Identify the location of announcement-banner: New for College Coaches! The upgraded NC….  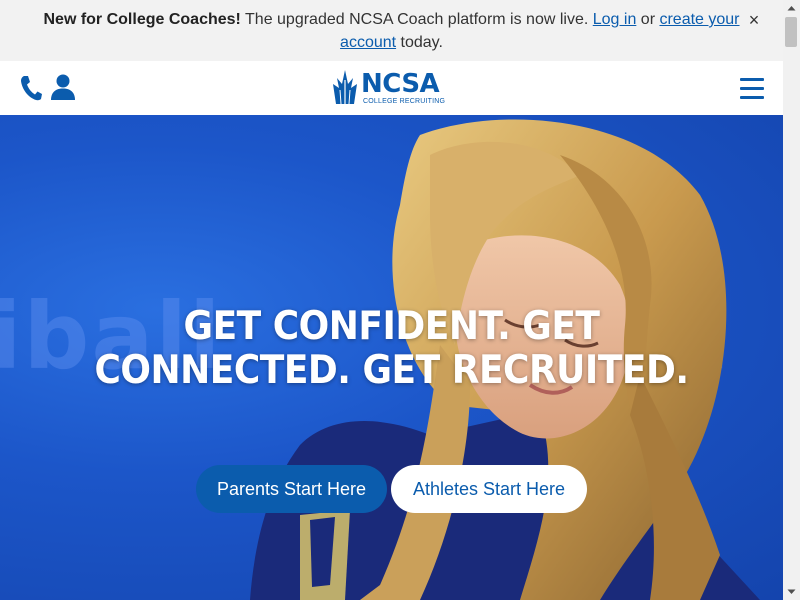
(391, 31).